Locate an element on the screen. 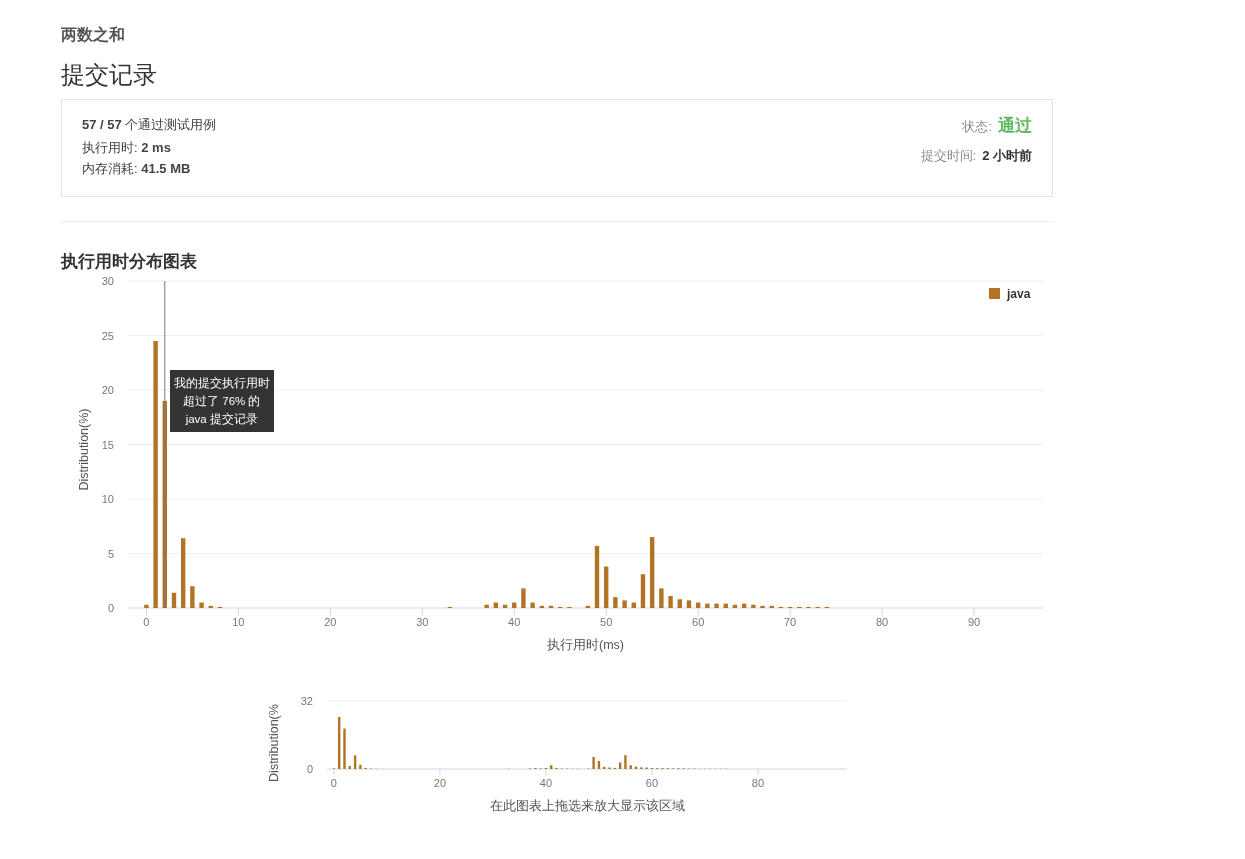 This screenshot has height=859, width=1245. x-axis-title: 执行用时(ms) is located at coordinates (585, 645).